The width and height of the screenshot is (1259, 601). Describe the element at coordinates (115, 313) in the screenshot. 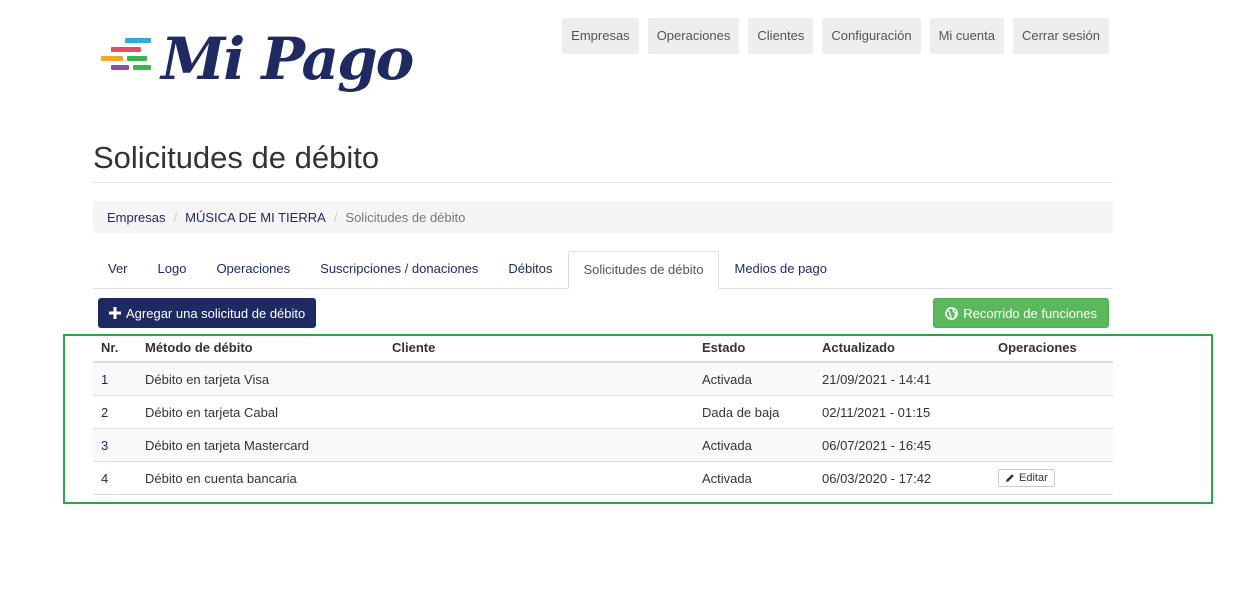

I see `plus-icon` at that location.